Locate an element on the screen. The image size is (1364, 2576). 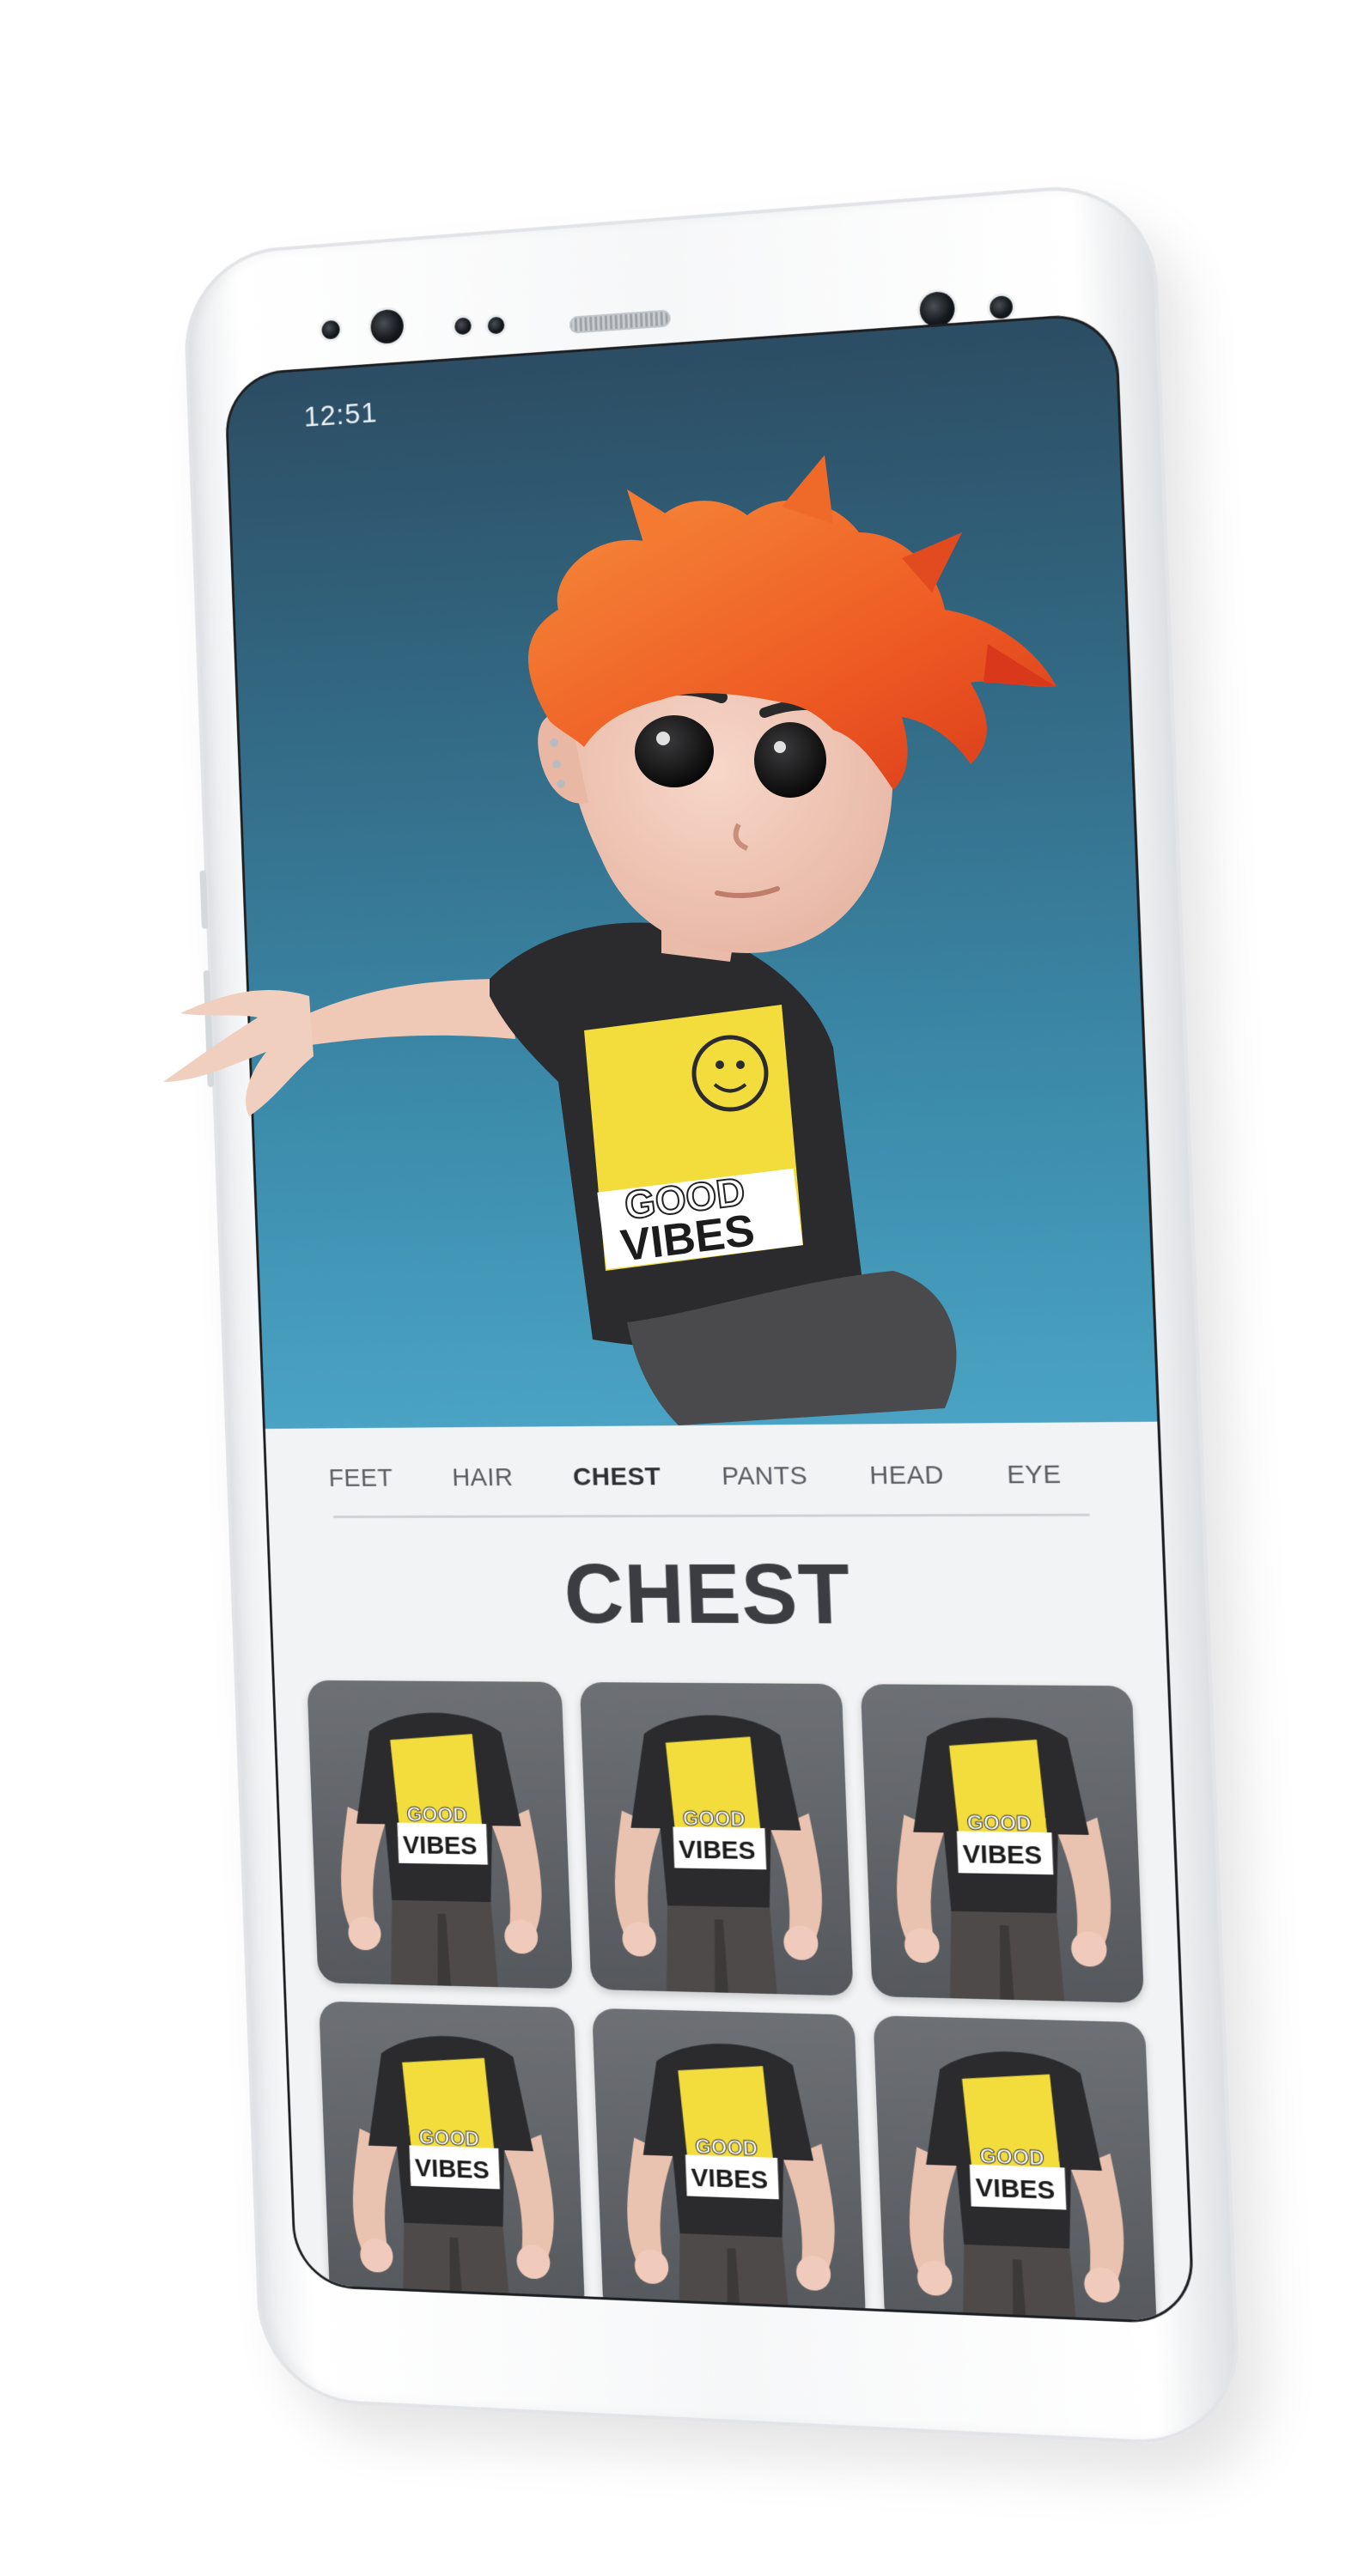
tab-eye: EYE is located at coordinates (1033, 1475).